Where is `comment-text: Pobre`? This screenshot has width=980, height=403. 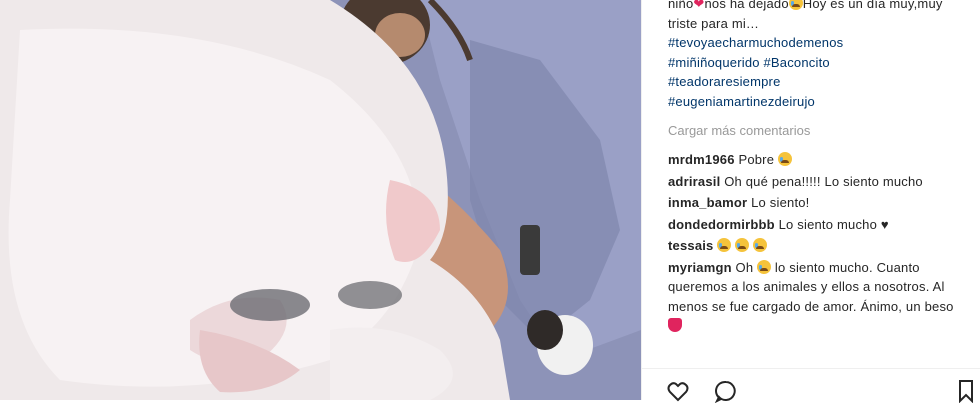
comment-text: Pobre is located at coordinates (756, 159).